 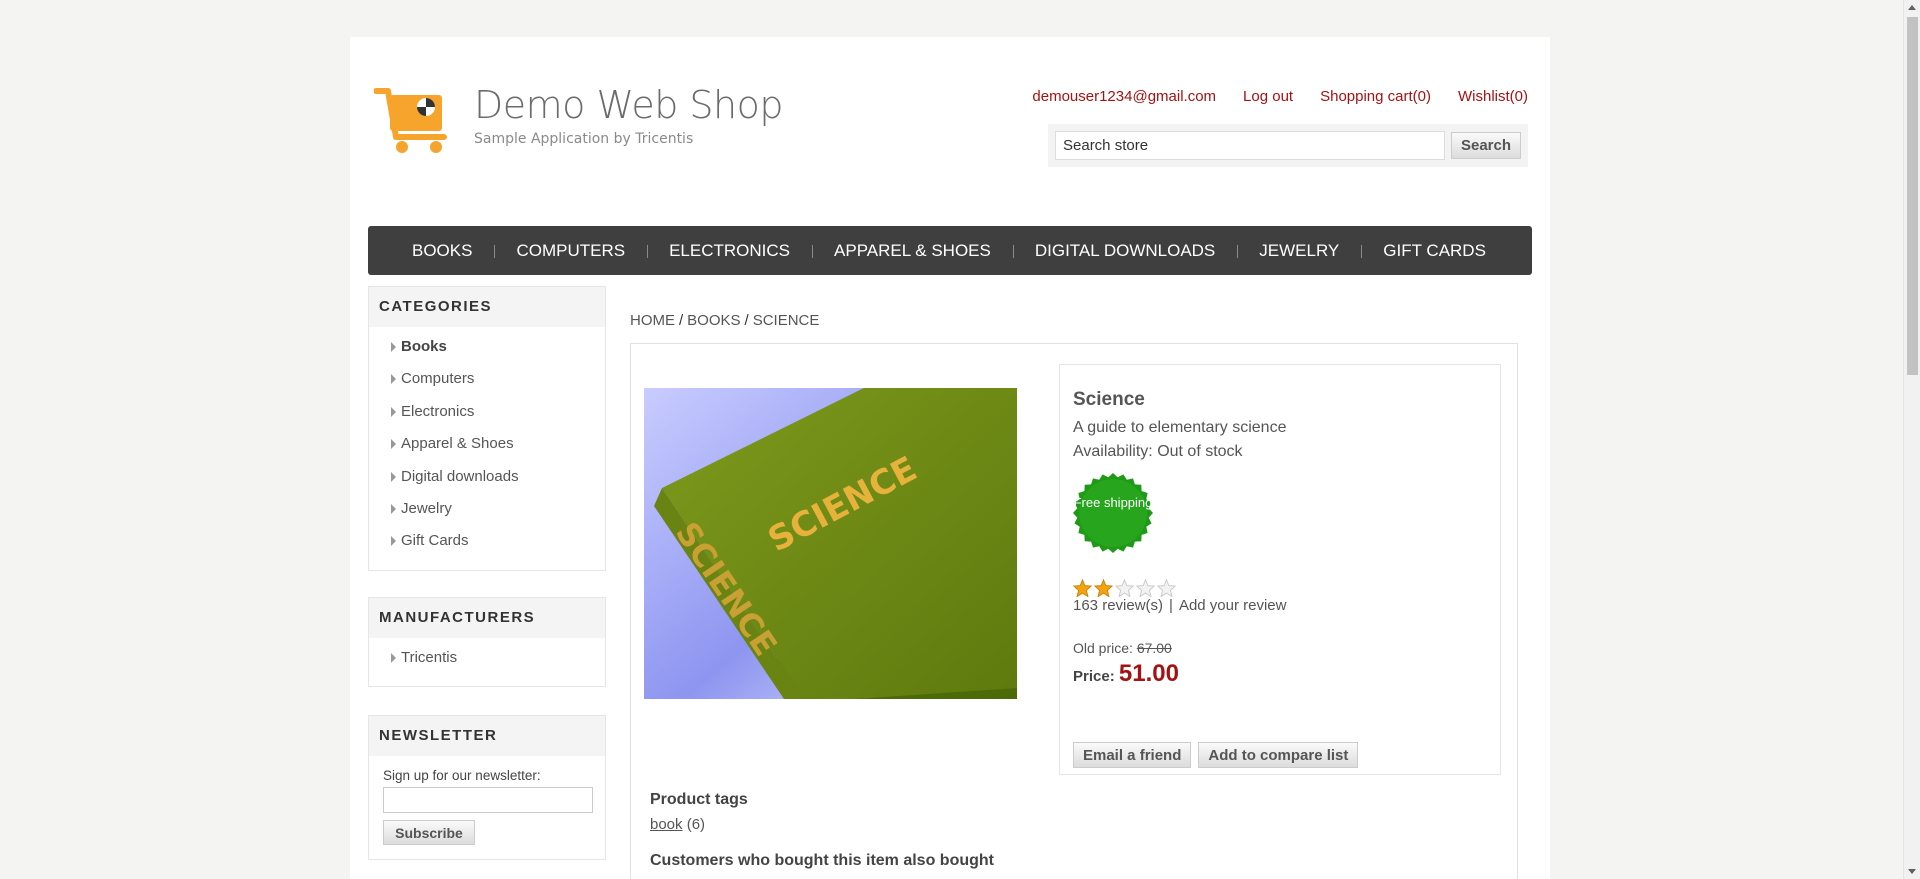 What do you see at coordinates (1912, 196) in the screenshot?
I see `scrollbar-thumb` at bounding box center [1912, 196].